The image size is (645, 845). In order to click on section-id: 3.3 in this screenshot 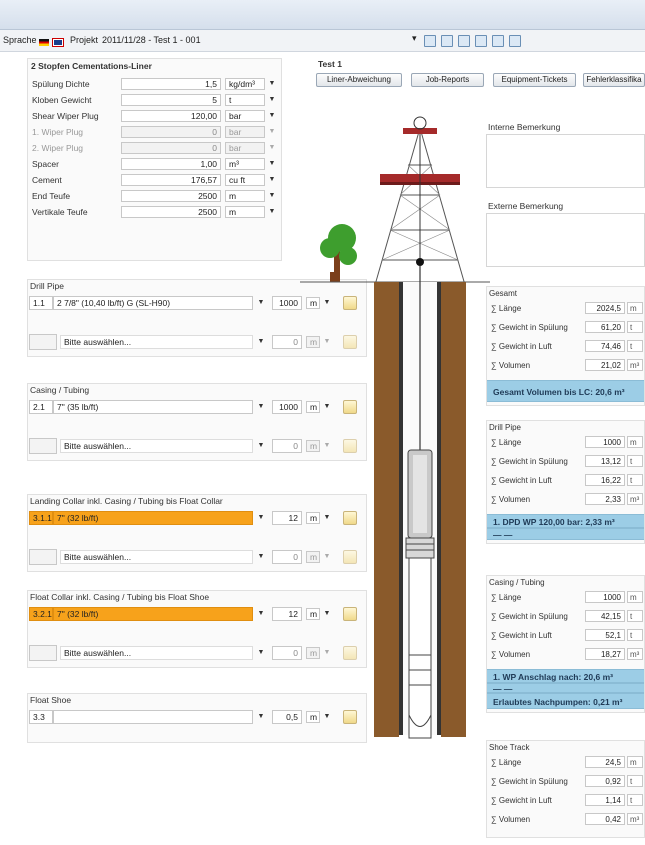, I will do `click(41, 717)`.